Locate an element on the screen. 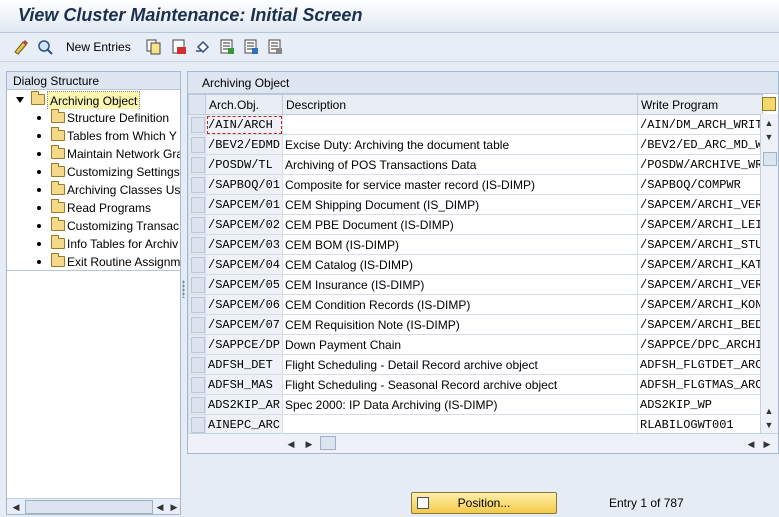  arch-obj-cell: /SAPCEM/04 is located at coordinates (244, 264).